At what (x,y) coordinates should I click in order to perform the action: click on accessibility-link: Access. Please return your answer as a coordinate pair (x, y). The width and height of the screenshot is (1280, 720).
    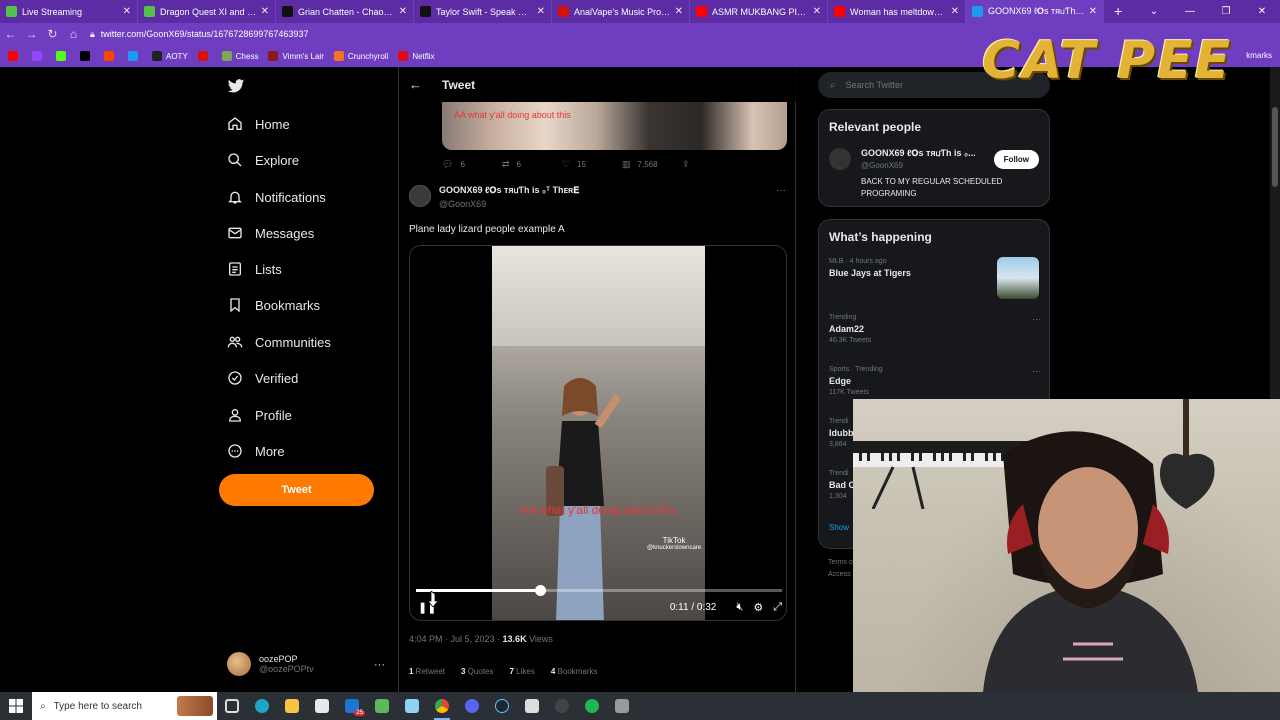
    Looking at the image, I should click on (840, 575).